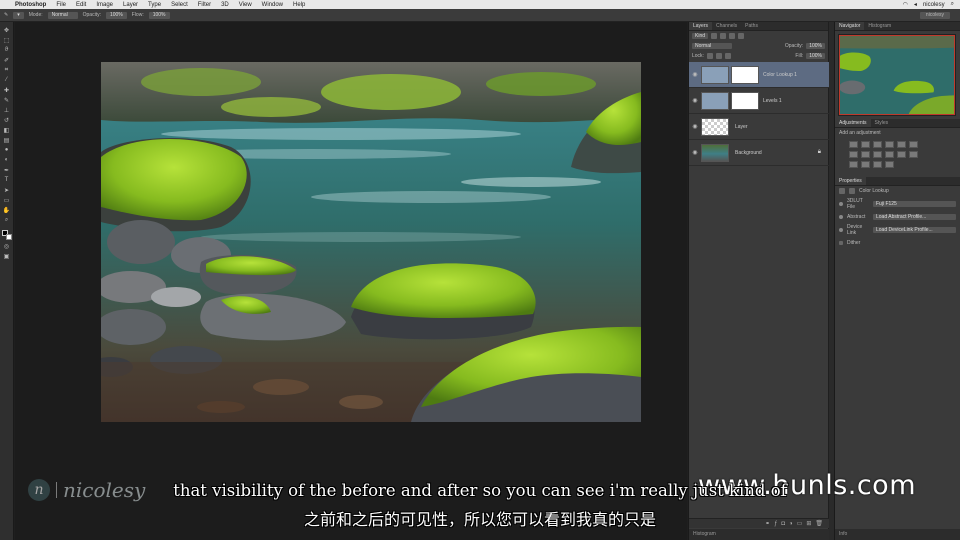 The width and height of the screenshot is (960, 540). I want to click on crop-tool-icon: ⌗, so click(7, 70).